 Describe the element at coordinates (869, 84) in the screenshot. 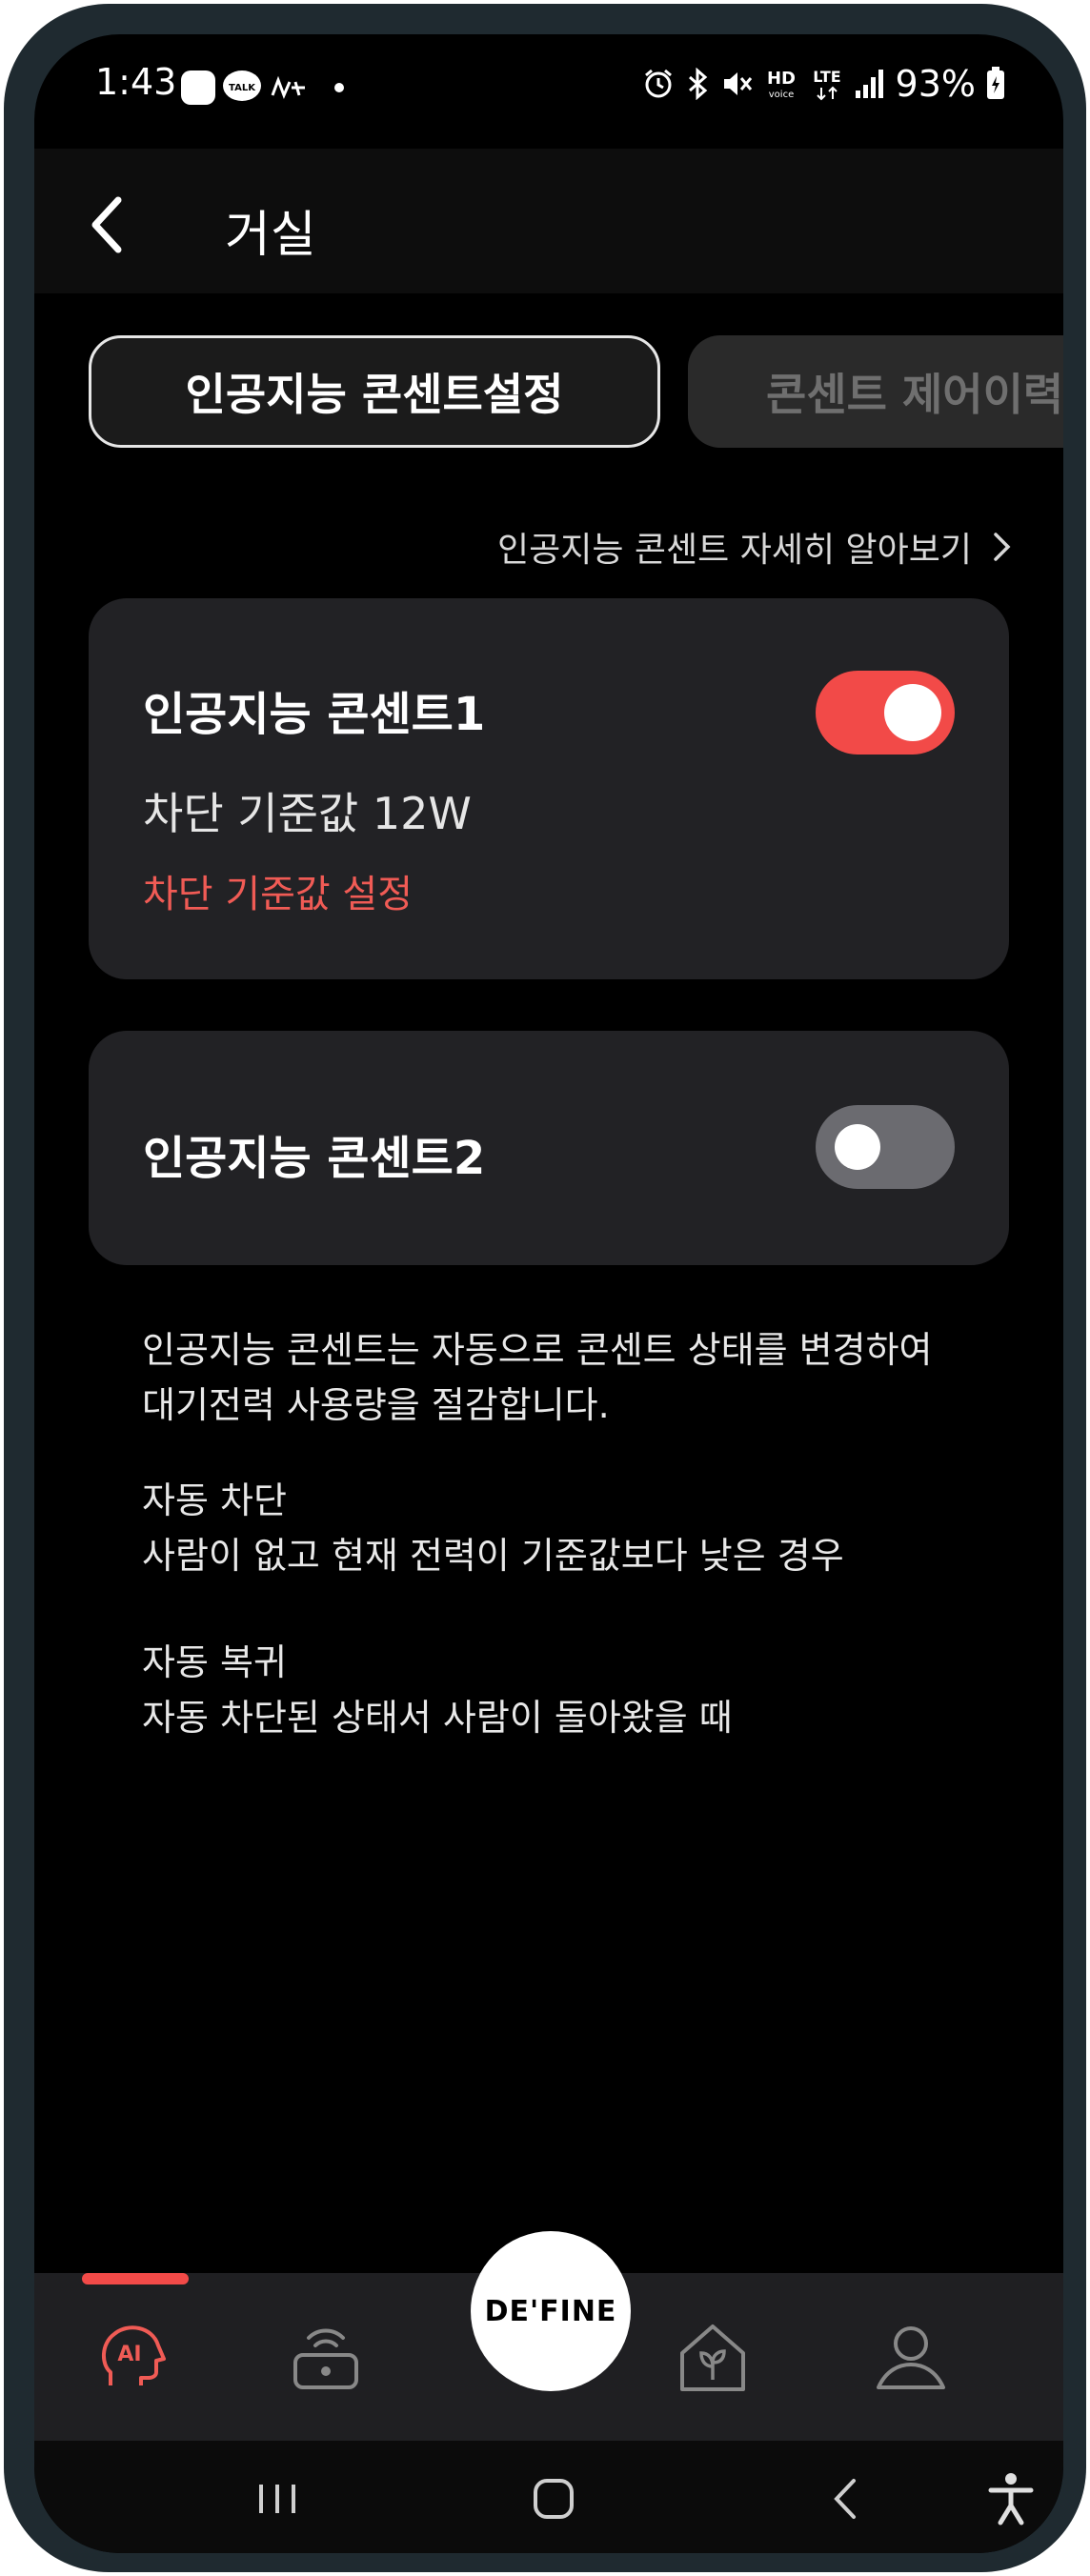

I see `signal-icon` at that location.